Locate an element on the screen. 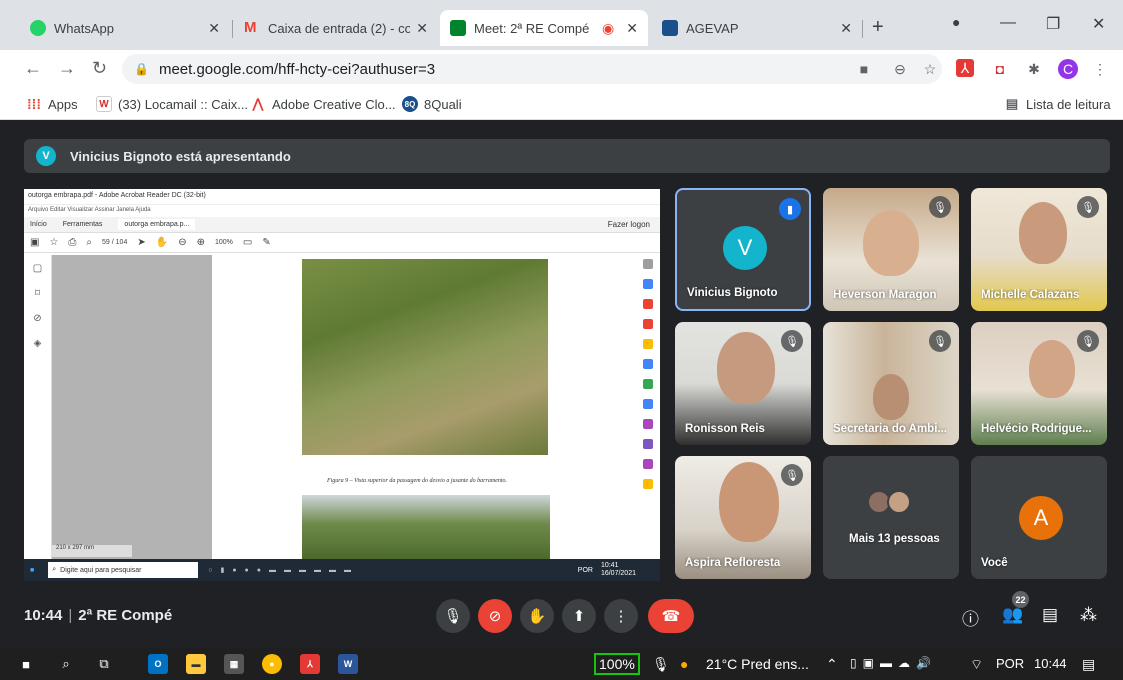 This screenshot has width=1123, height=680. participant-name: Aspira Reflorestа is located at coordinates (733, 563).